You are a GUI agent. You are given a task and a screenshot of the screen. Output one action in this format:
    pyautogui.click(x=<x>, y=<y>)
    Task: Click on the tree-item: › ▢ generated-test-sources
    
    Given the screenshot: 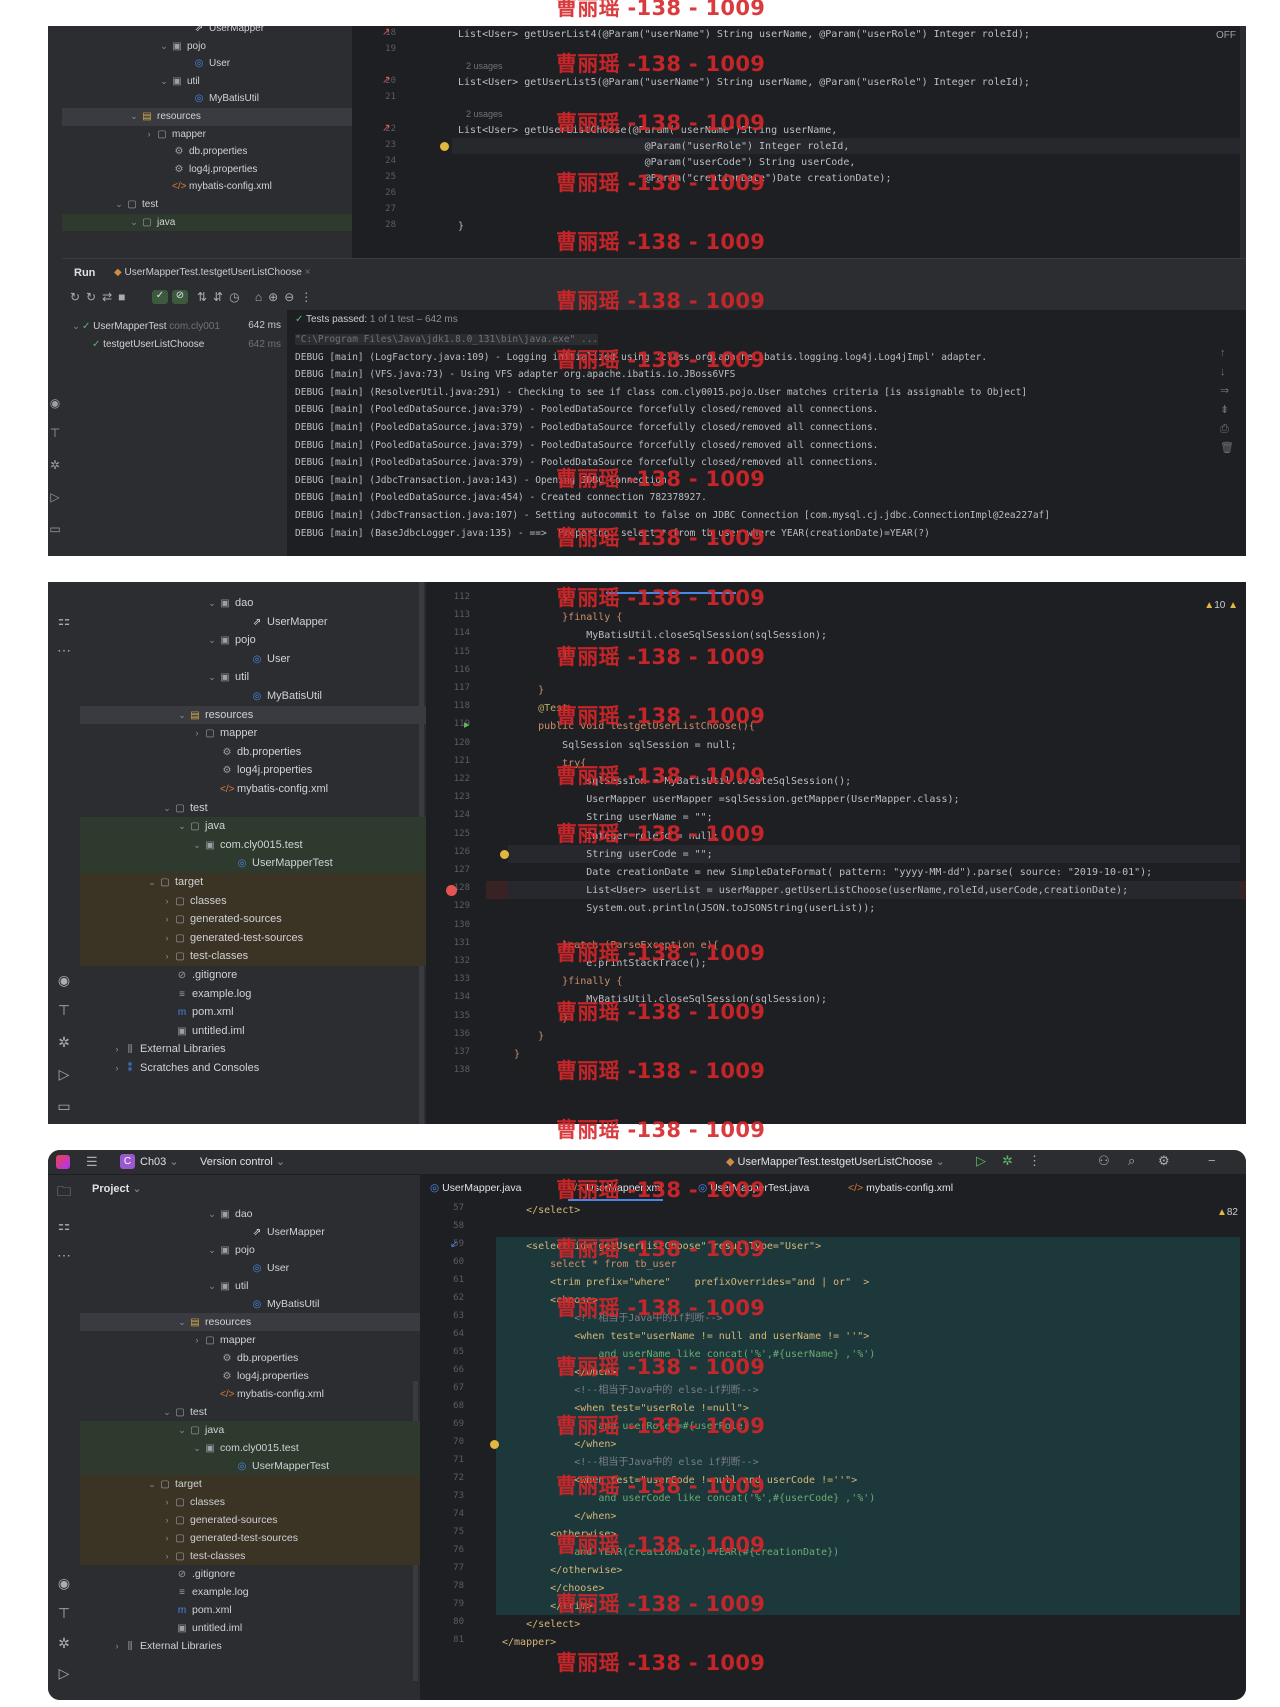 What is the action you would take?
    pyautogui.click(x=253, y=938)
    